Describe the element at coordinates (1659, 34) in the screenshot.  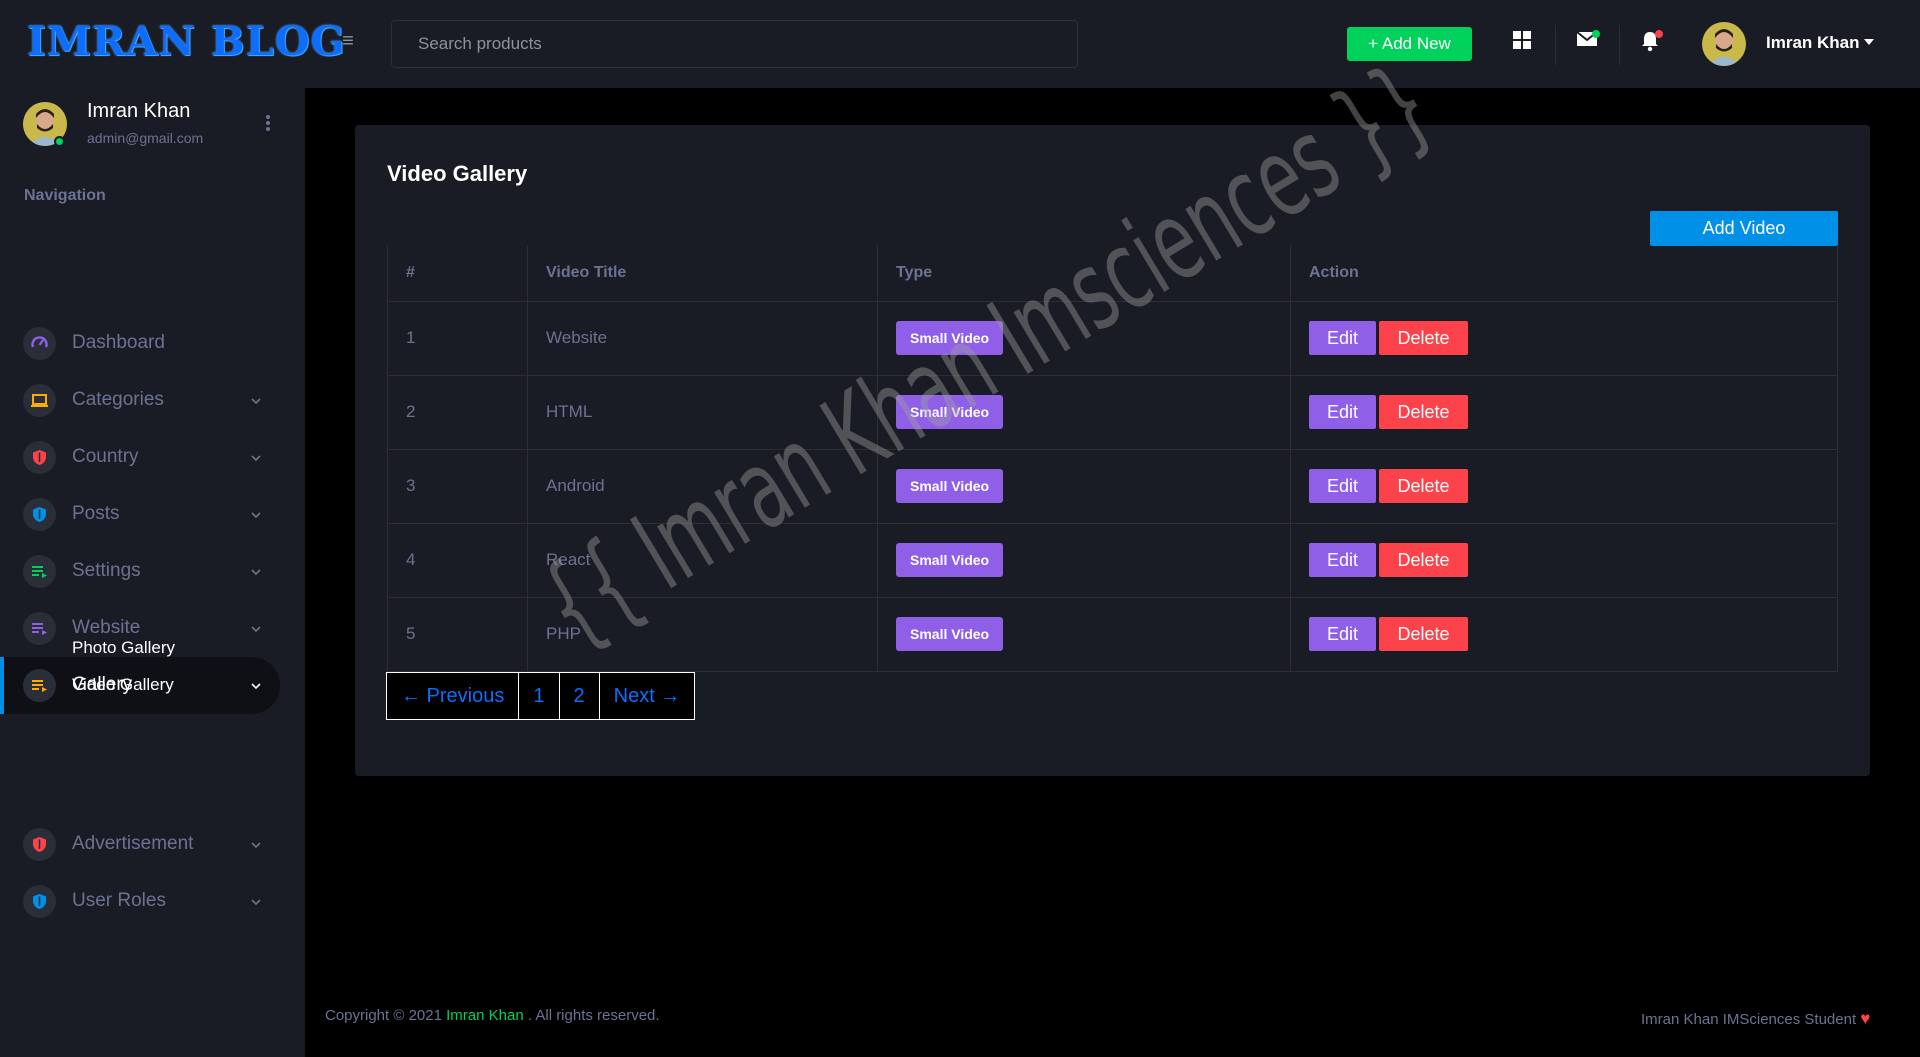
I see `notification-dot` at that location.